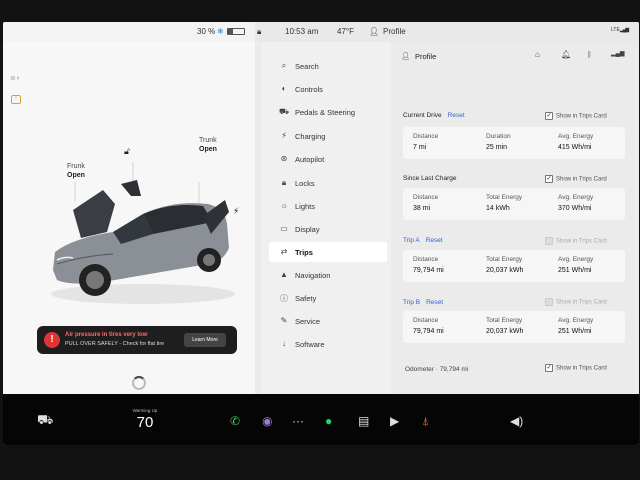  What do you see at coordinates (328, 321) in the screenshot?
I see `menu-item-service: ✎ Service` at bounding box center [328, 321].